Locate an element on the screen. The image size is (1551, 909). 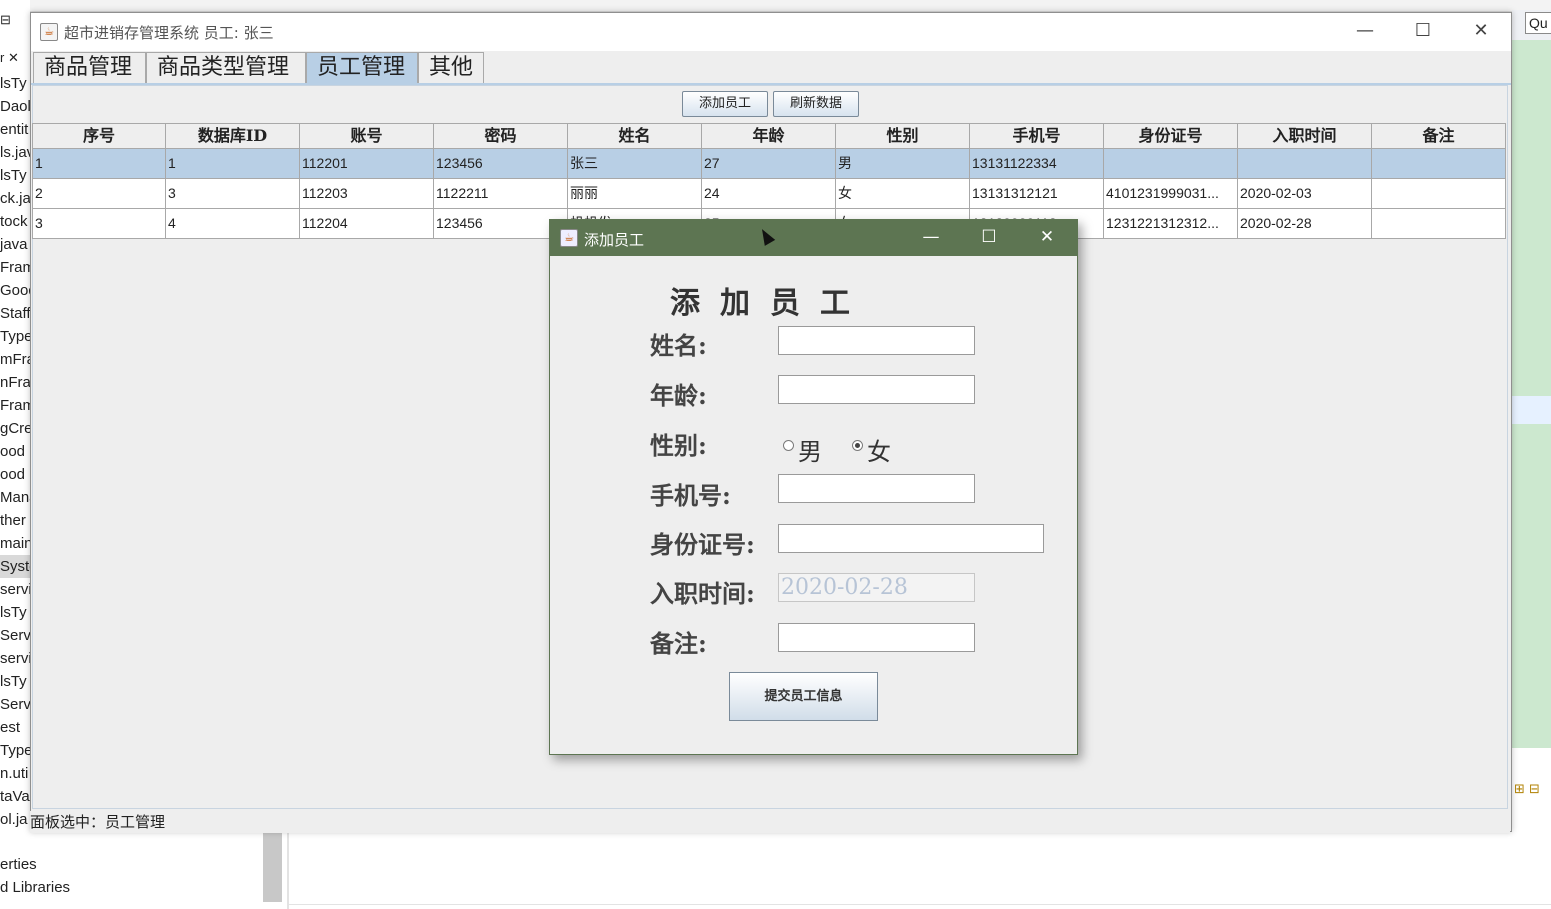
column-header: 序号 is located at coordinates (99, 136).